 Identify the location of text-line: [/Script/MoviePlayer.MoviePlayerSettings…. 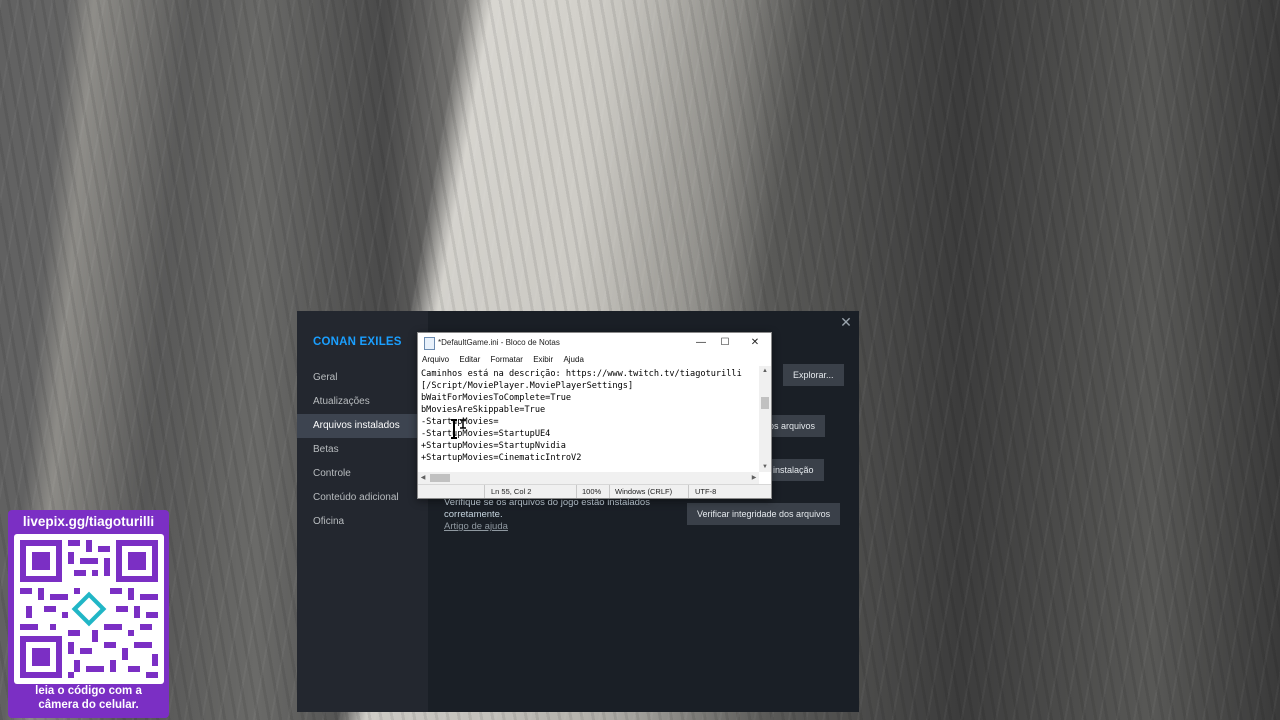
(527, 386).